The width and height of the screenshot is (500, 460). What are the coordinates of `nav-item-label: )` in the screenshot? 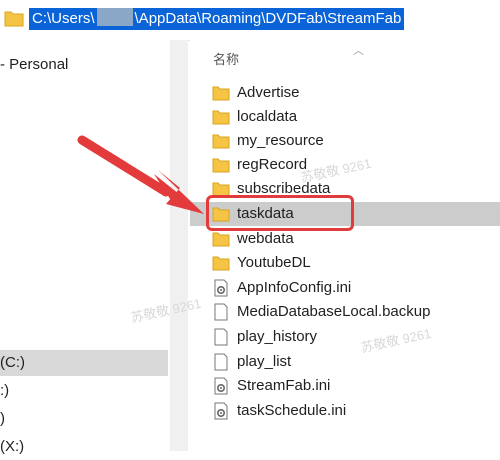 It's located at (2, 418).